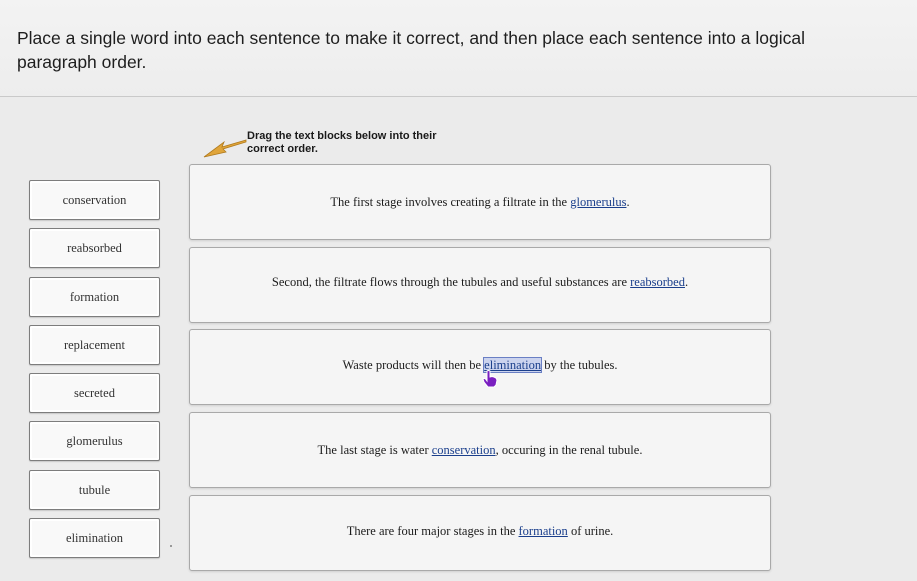 Image resolution: width=917 pixels, height=581 pixels. I want to click on filled-word: reabsorbed, so click(657, 282).